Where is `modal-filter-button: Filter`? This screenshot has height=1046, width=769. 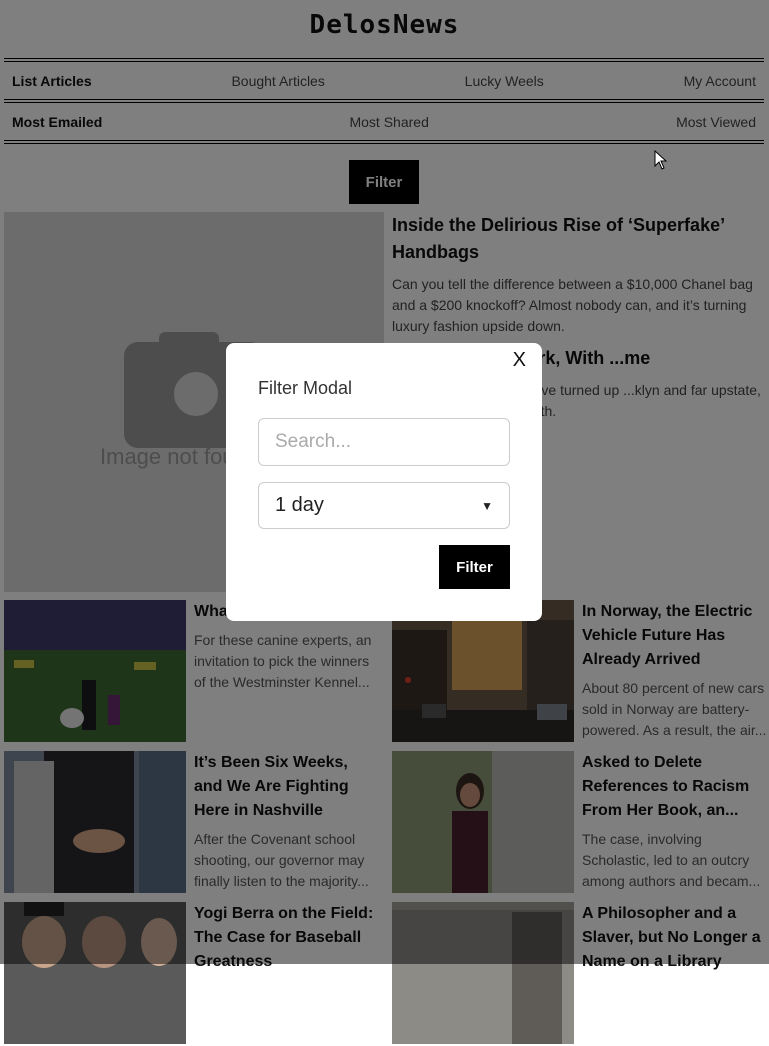 modal-filter-button: Filter is located at coordinates (474, 567).